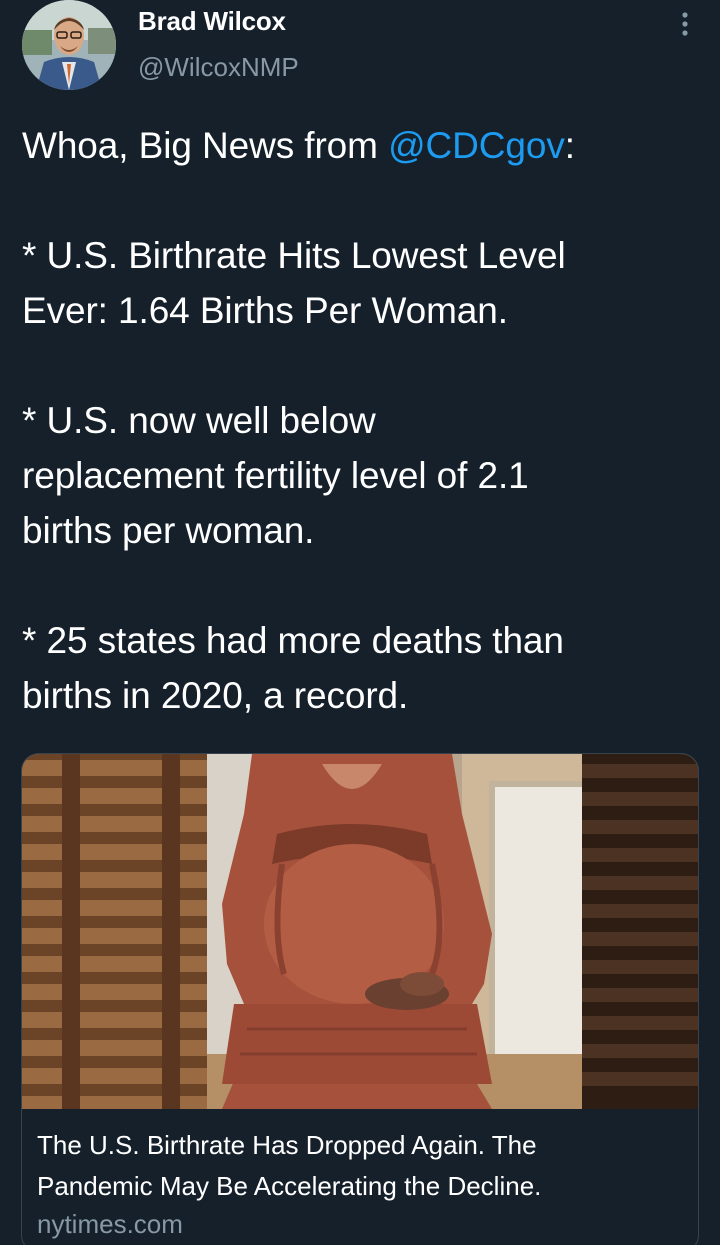 This screenshot has height=1245, width=720. I want to click on more-options-button, so click(685, 24).